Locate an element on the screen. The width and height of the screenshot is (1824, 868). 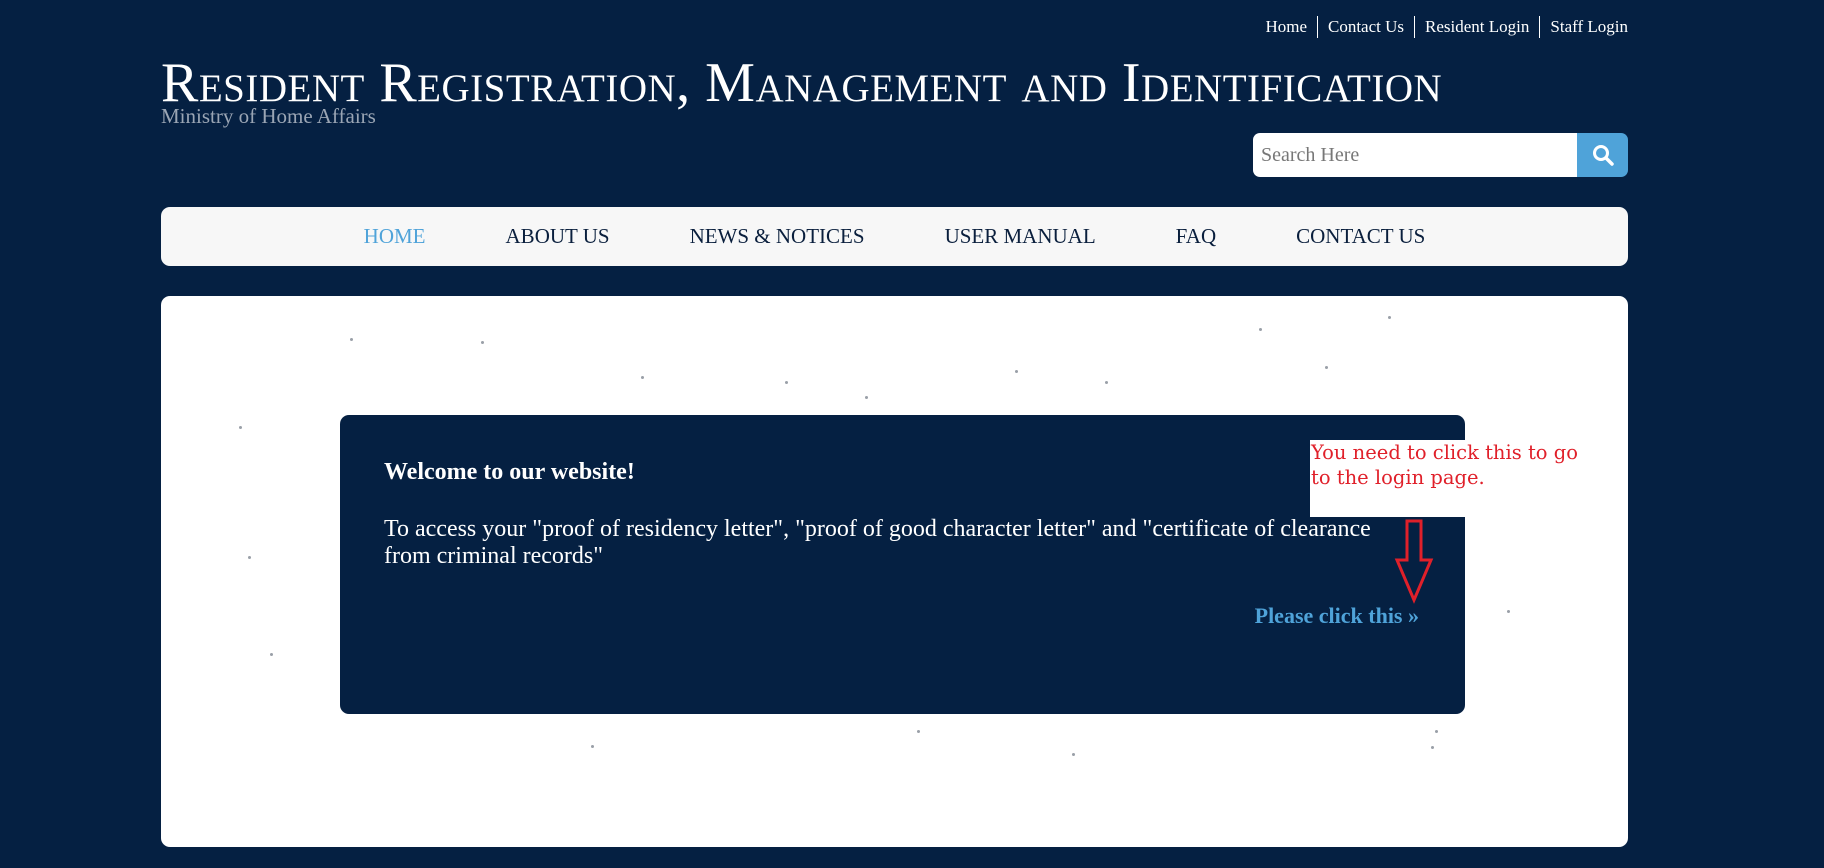
welcome-title: Welcome to our website! is located at coordinates (509, 472).